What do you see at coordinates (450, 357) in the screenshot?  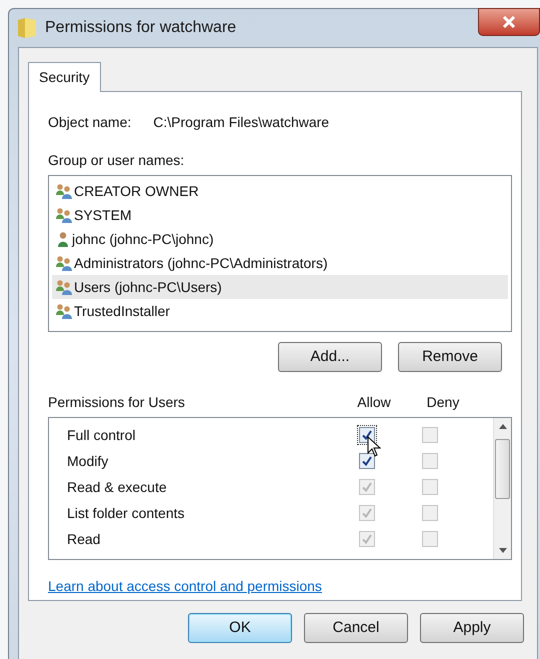 I see `list-button: Remove` at bounding box center [450, 357].